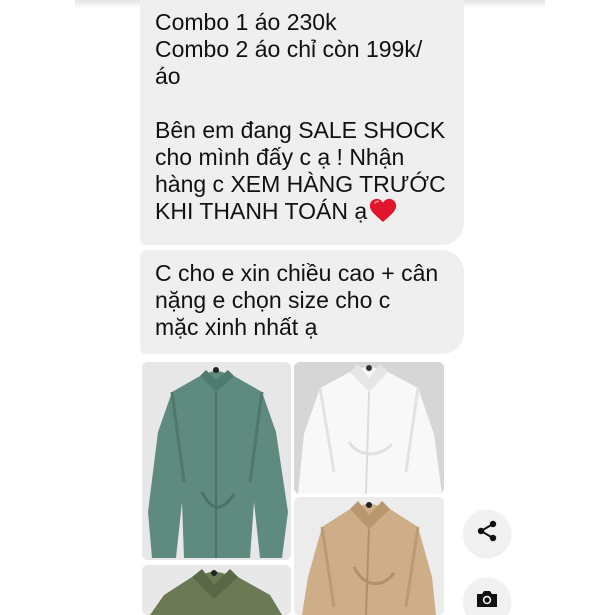 This screenshot has width=615, height=615. I want to click on white-shirt-photo, so click(369, 428).